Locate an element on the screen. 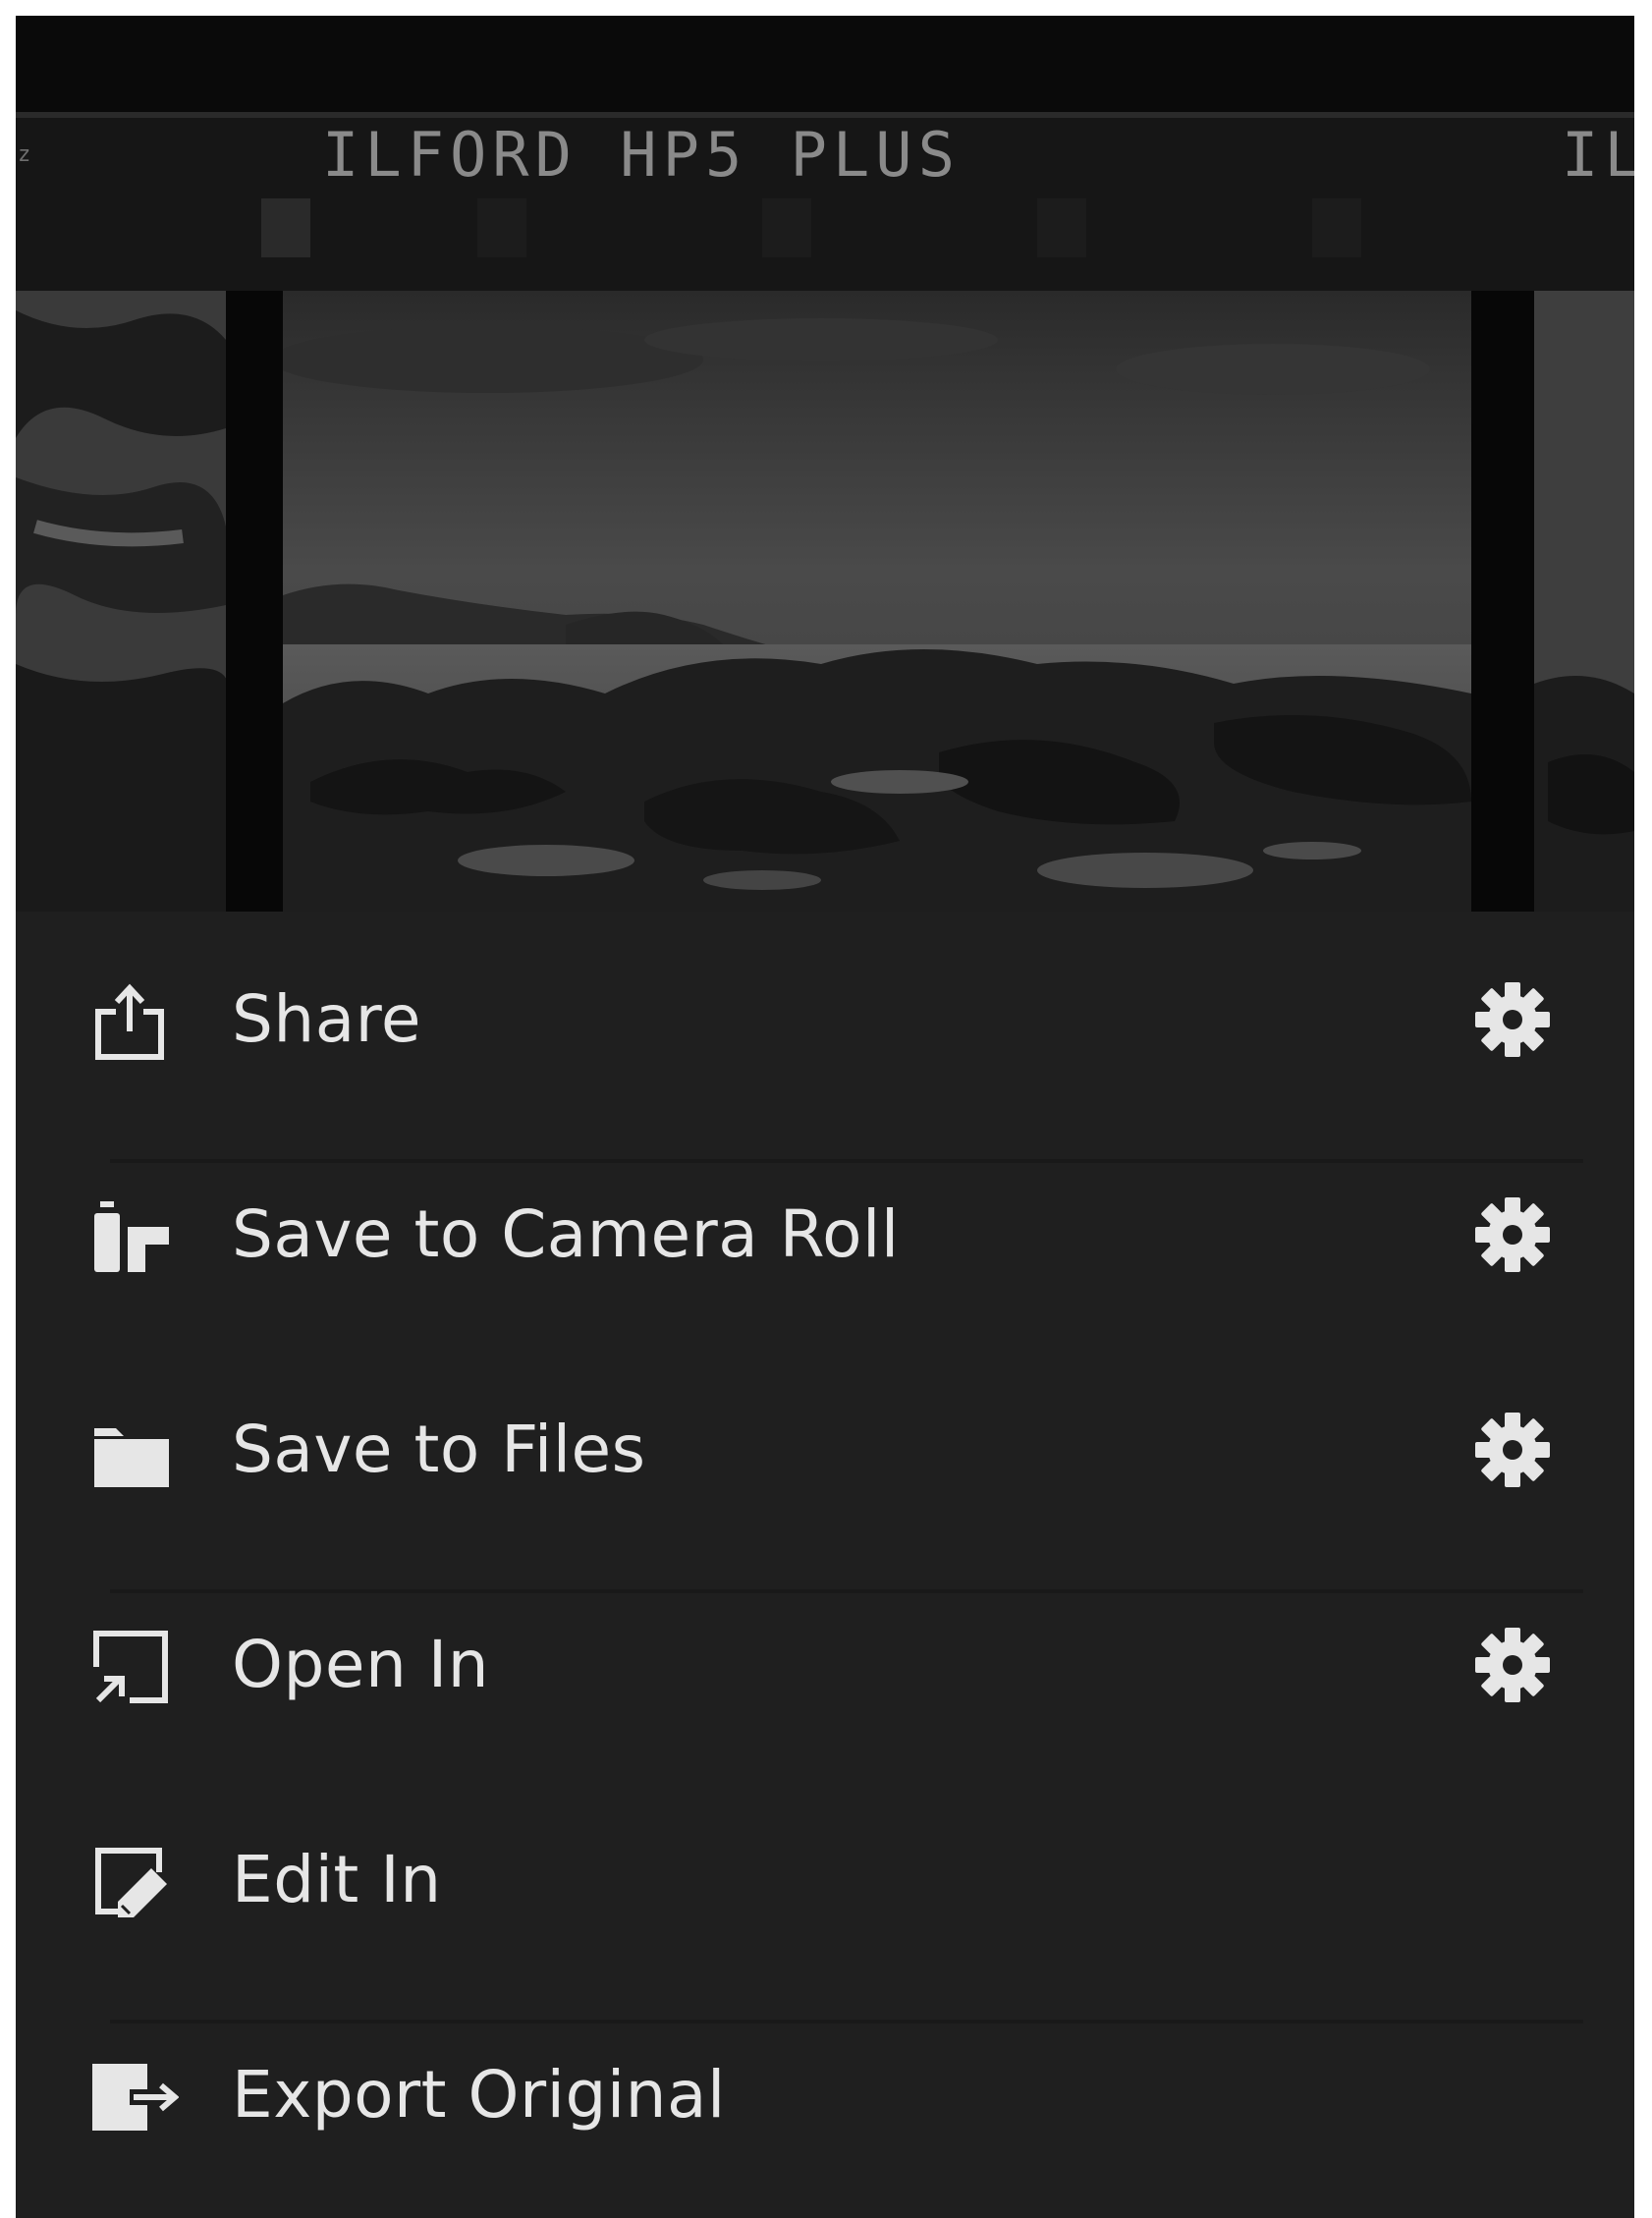 This screenshot has height=2218, width=1652. menu-item-label: Edit In is located at coordinates (337, 1880).